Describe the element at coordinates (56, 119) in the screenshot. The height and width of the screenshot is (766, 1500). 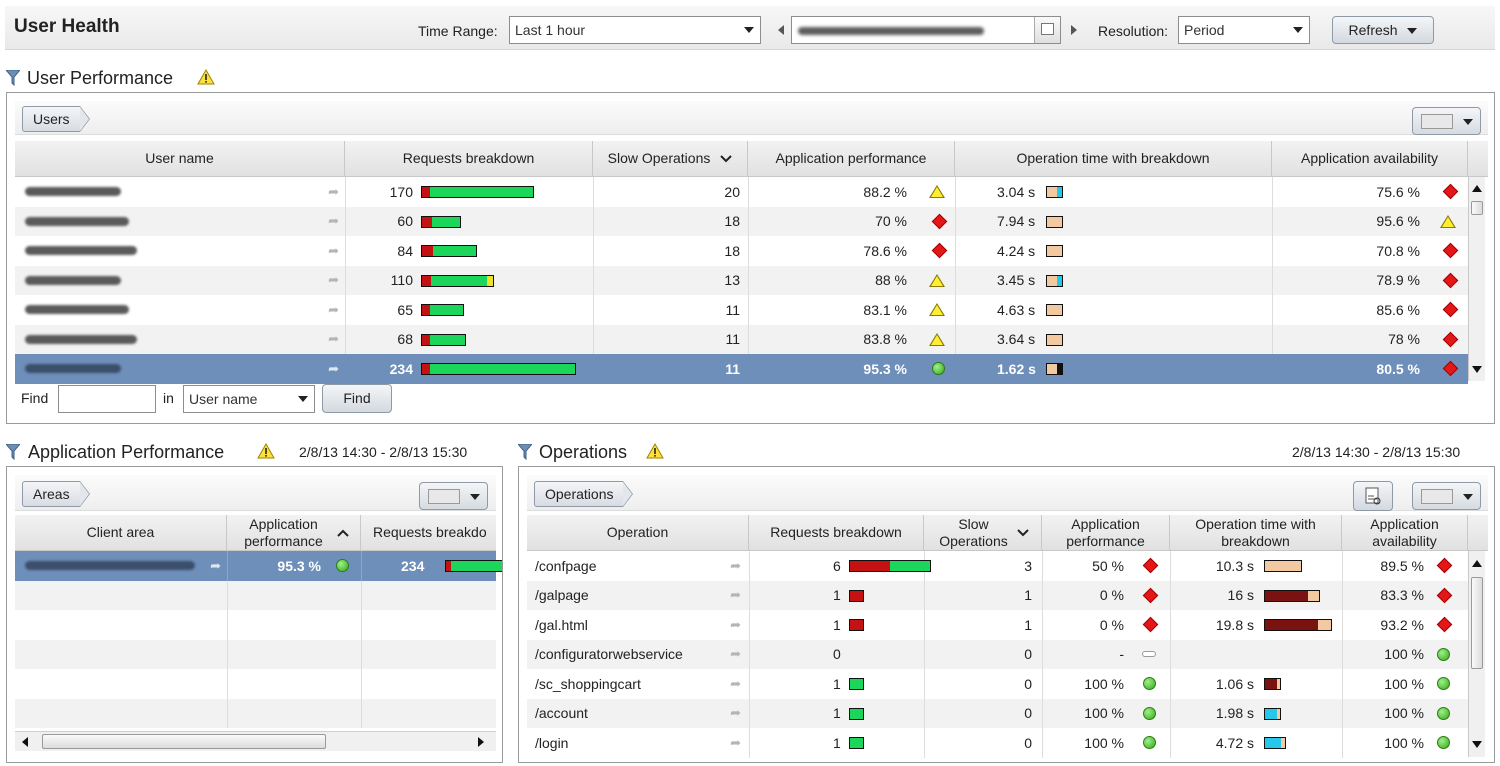
I see `breadcrumb-users: Users` at that location.